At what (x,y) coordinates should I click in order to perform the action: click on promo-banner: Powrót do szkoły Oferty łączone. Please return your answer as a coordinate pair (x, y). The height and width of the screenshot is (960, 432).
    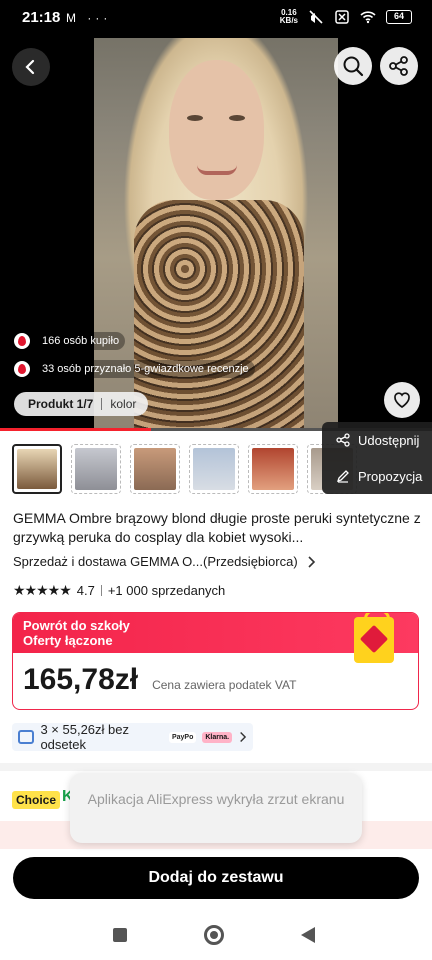
    Looking at the image, I should click on (215, 638).